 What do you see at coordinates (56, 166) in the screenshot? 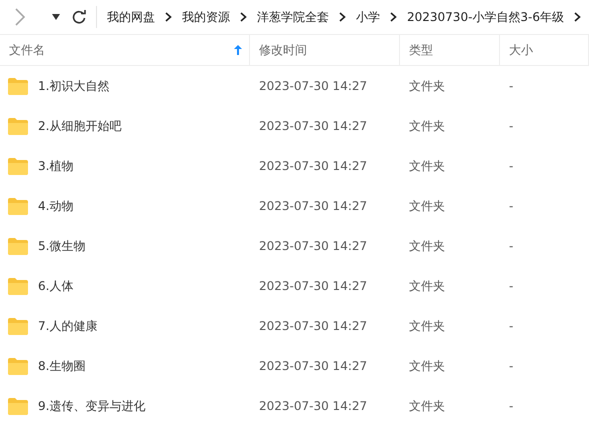
I see `file-name: 3.植物` at bounding box center [56, 166].